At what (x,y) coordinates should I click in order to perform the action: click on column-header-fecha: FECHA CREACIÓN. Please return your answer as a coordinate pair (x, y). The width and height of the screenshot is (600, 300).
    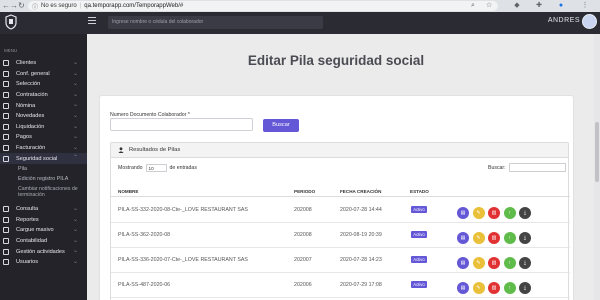
    Looking at the image, I should click on (360, 191).